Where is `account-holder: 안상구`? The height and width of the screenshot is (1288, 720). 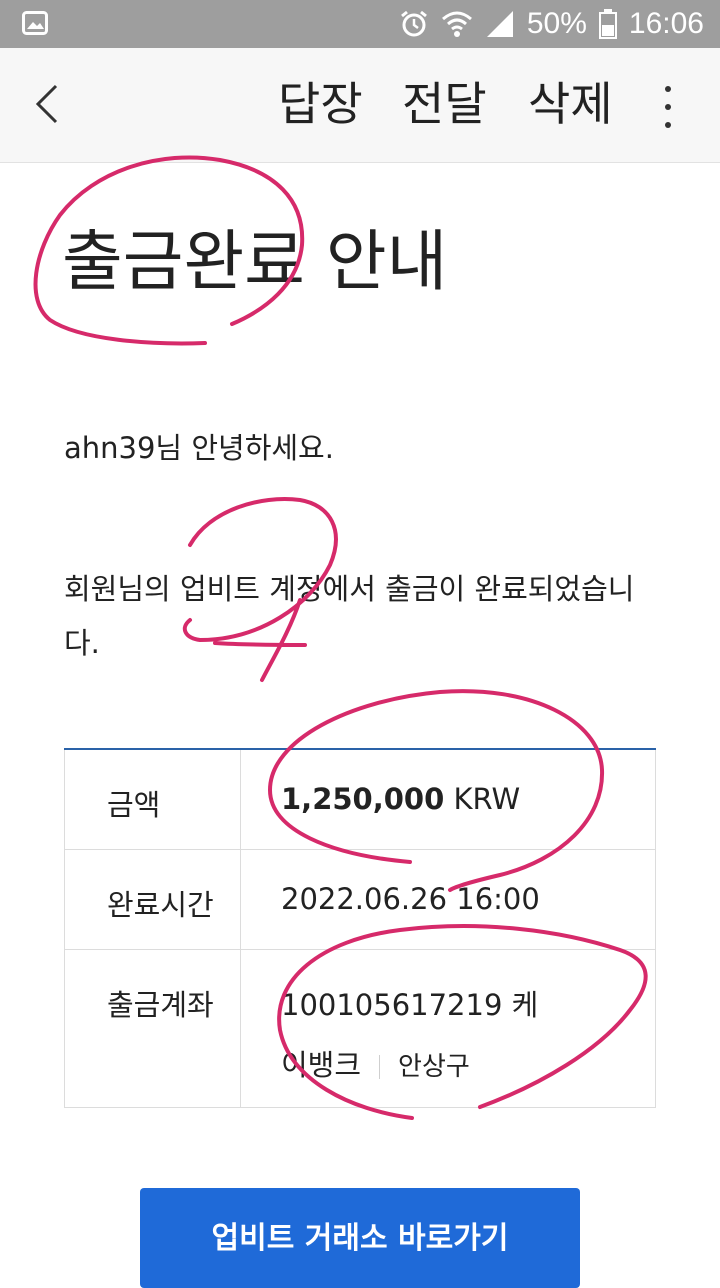
account-holder: 안상구 is located at coordinates (434, 1066).